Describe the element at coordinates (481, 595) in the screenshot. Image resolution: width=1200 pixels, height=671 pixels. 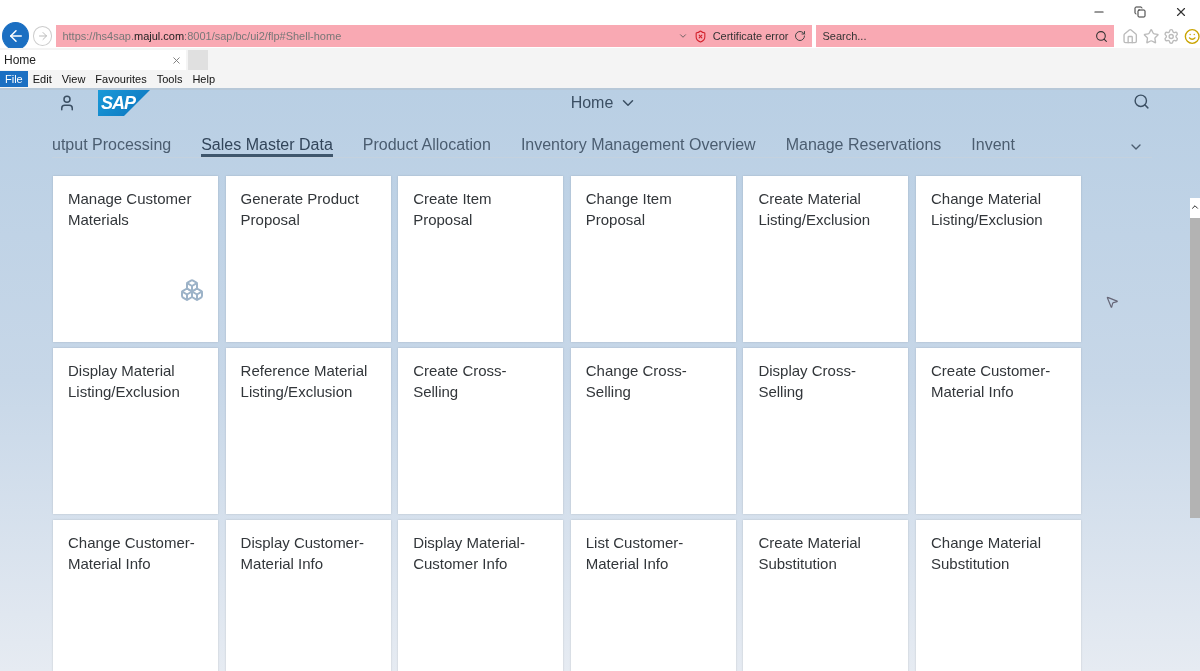
I see `app-tile: Display Material-Customer Info` at that location.